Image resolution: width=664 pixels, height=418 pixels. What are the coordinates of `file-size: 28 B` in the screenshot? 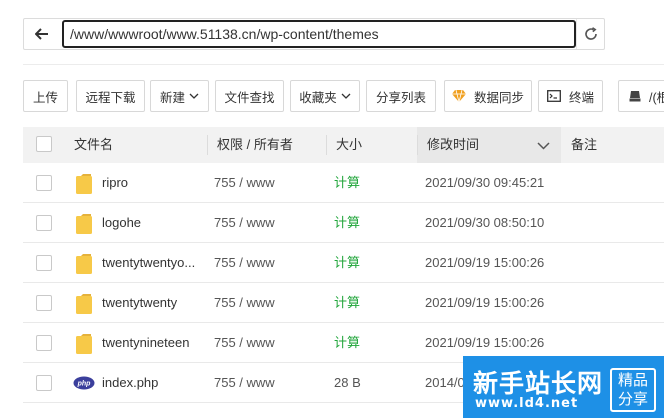 It's located at (347, 382).